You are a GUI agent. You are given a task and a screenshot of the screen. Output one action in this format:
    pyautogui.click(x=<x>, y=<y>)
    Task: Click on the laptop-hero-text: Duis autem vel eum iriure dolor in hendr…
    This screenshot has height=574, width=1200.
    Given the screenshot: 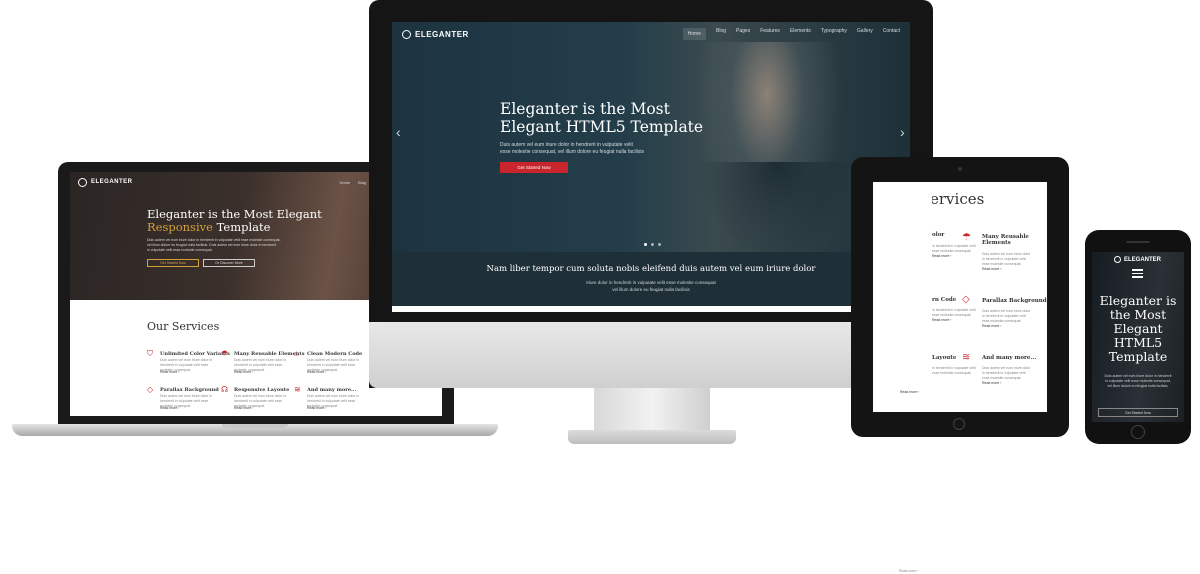 What is the action you would take?
    pyautogui.click(x=214, y=245)
    